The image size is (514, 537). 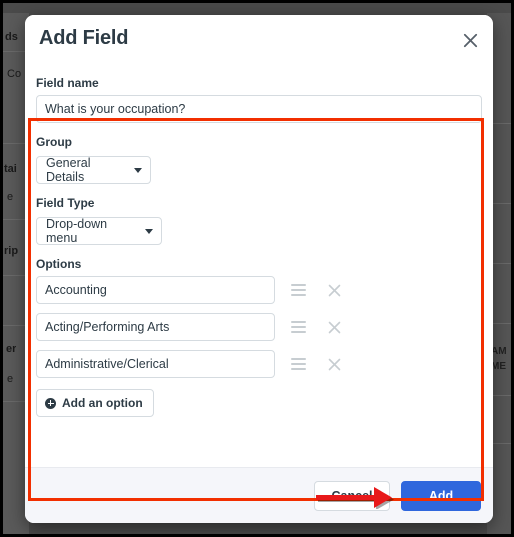 I want to click on footer-button-group: Cancel Add, so click(x=397, y=496).